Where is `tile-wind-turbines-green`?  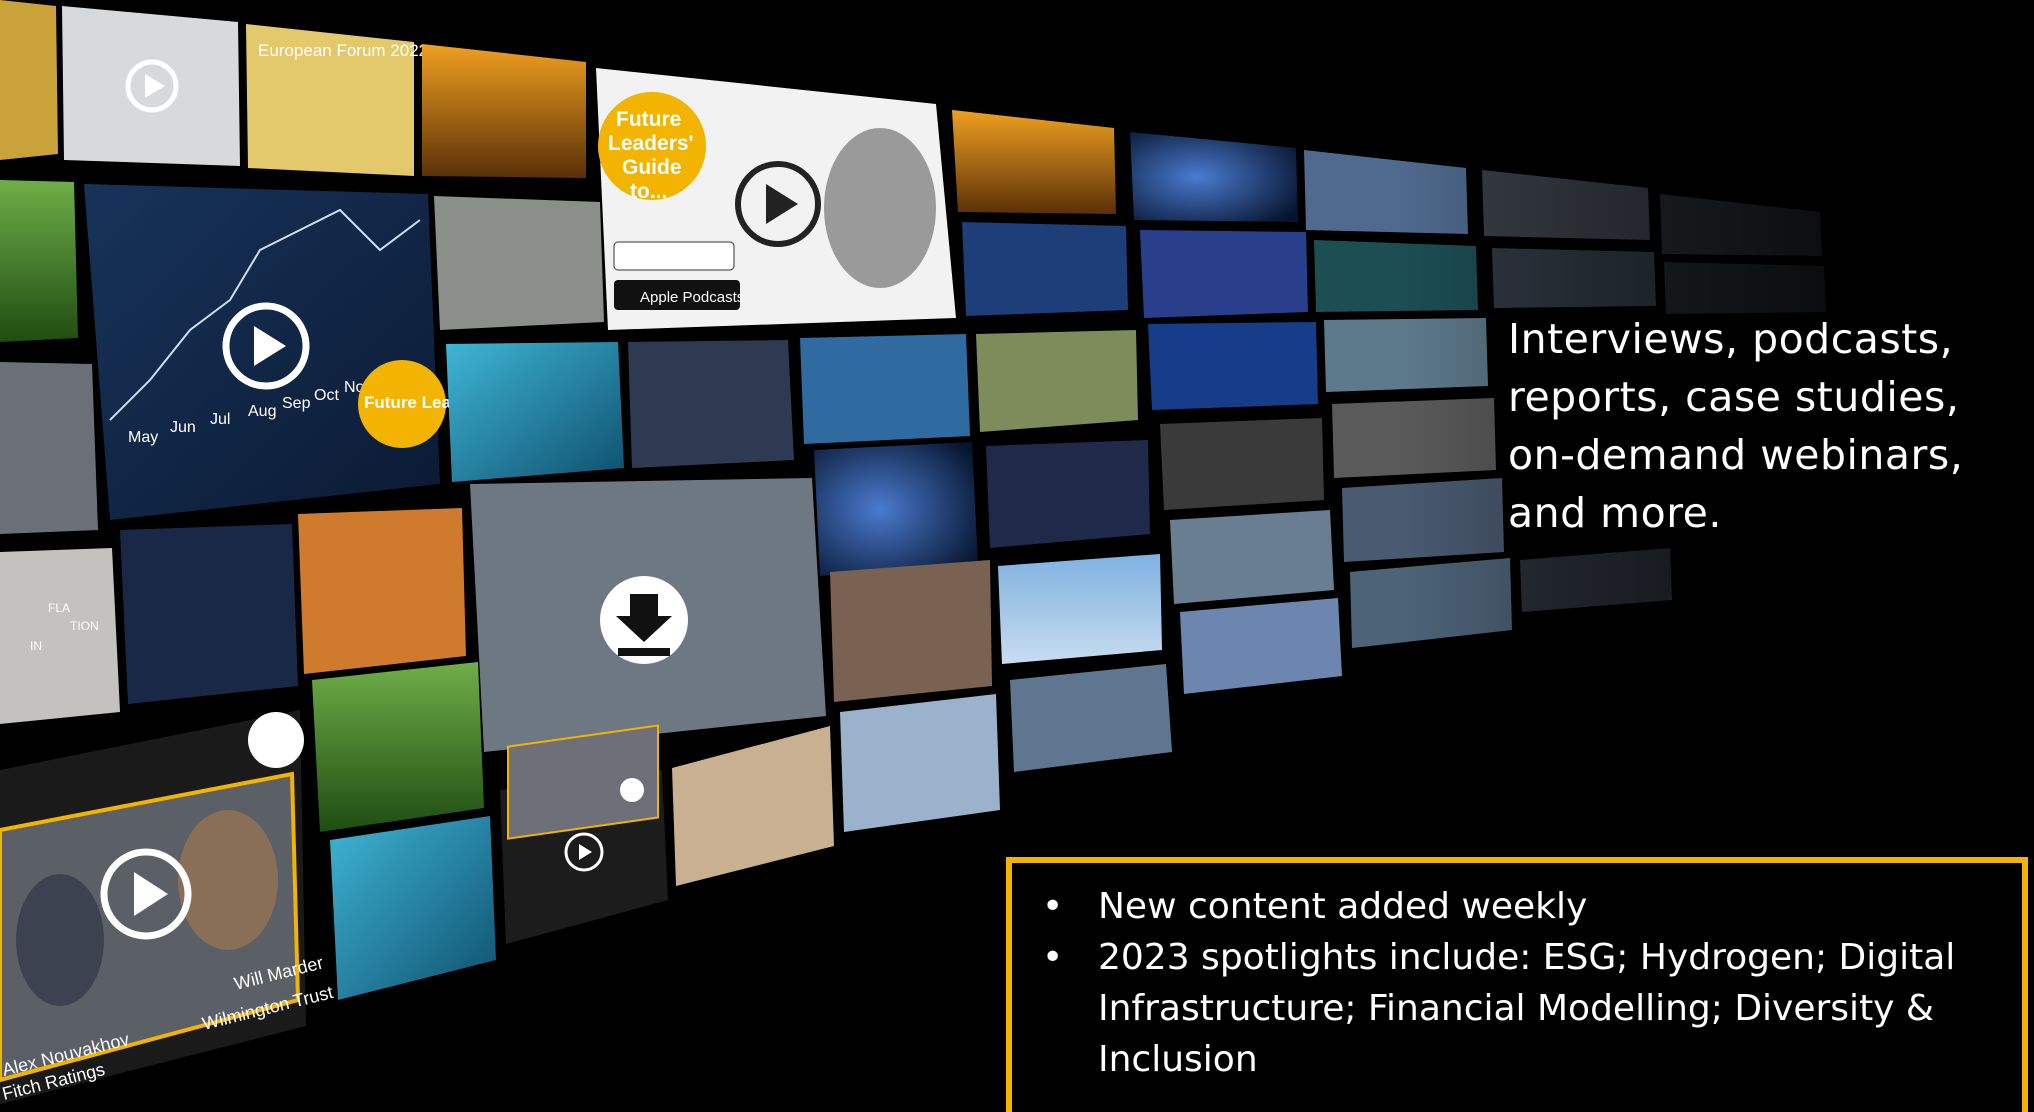 tile-wind-turbines-green is located at coordinates (398, 747).